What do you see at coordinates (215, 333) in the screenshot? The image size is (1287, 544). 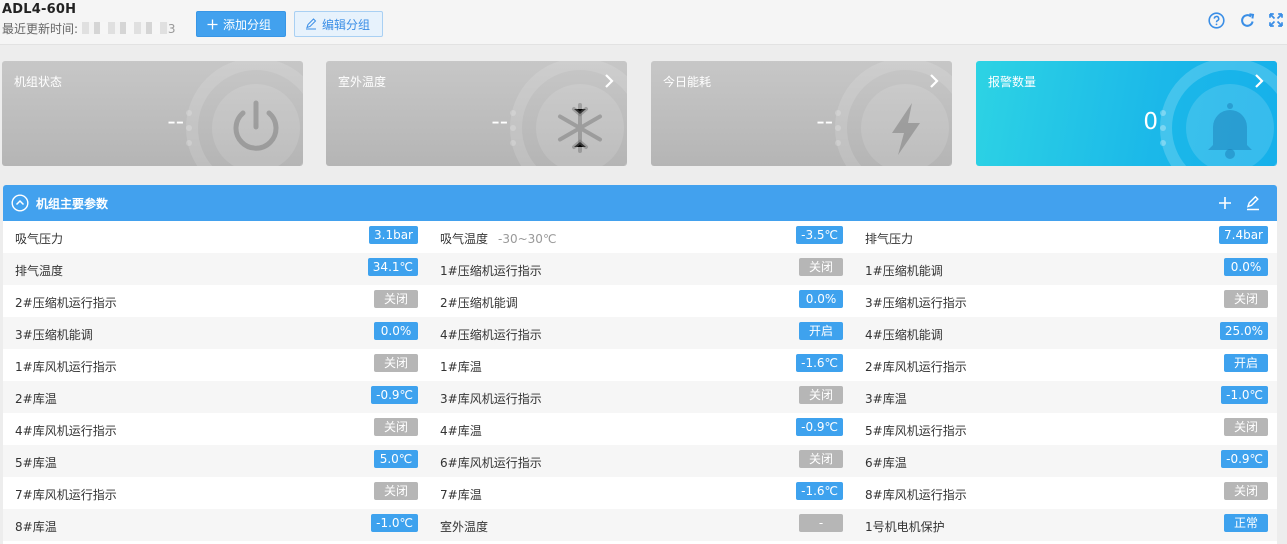 I see `param-cell: 3#压缩机能调 0.0%` at bounding box center [215, 333].